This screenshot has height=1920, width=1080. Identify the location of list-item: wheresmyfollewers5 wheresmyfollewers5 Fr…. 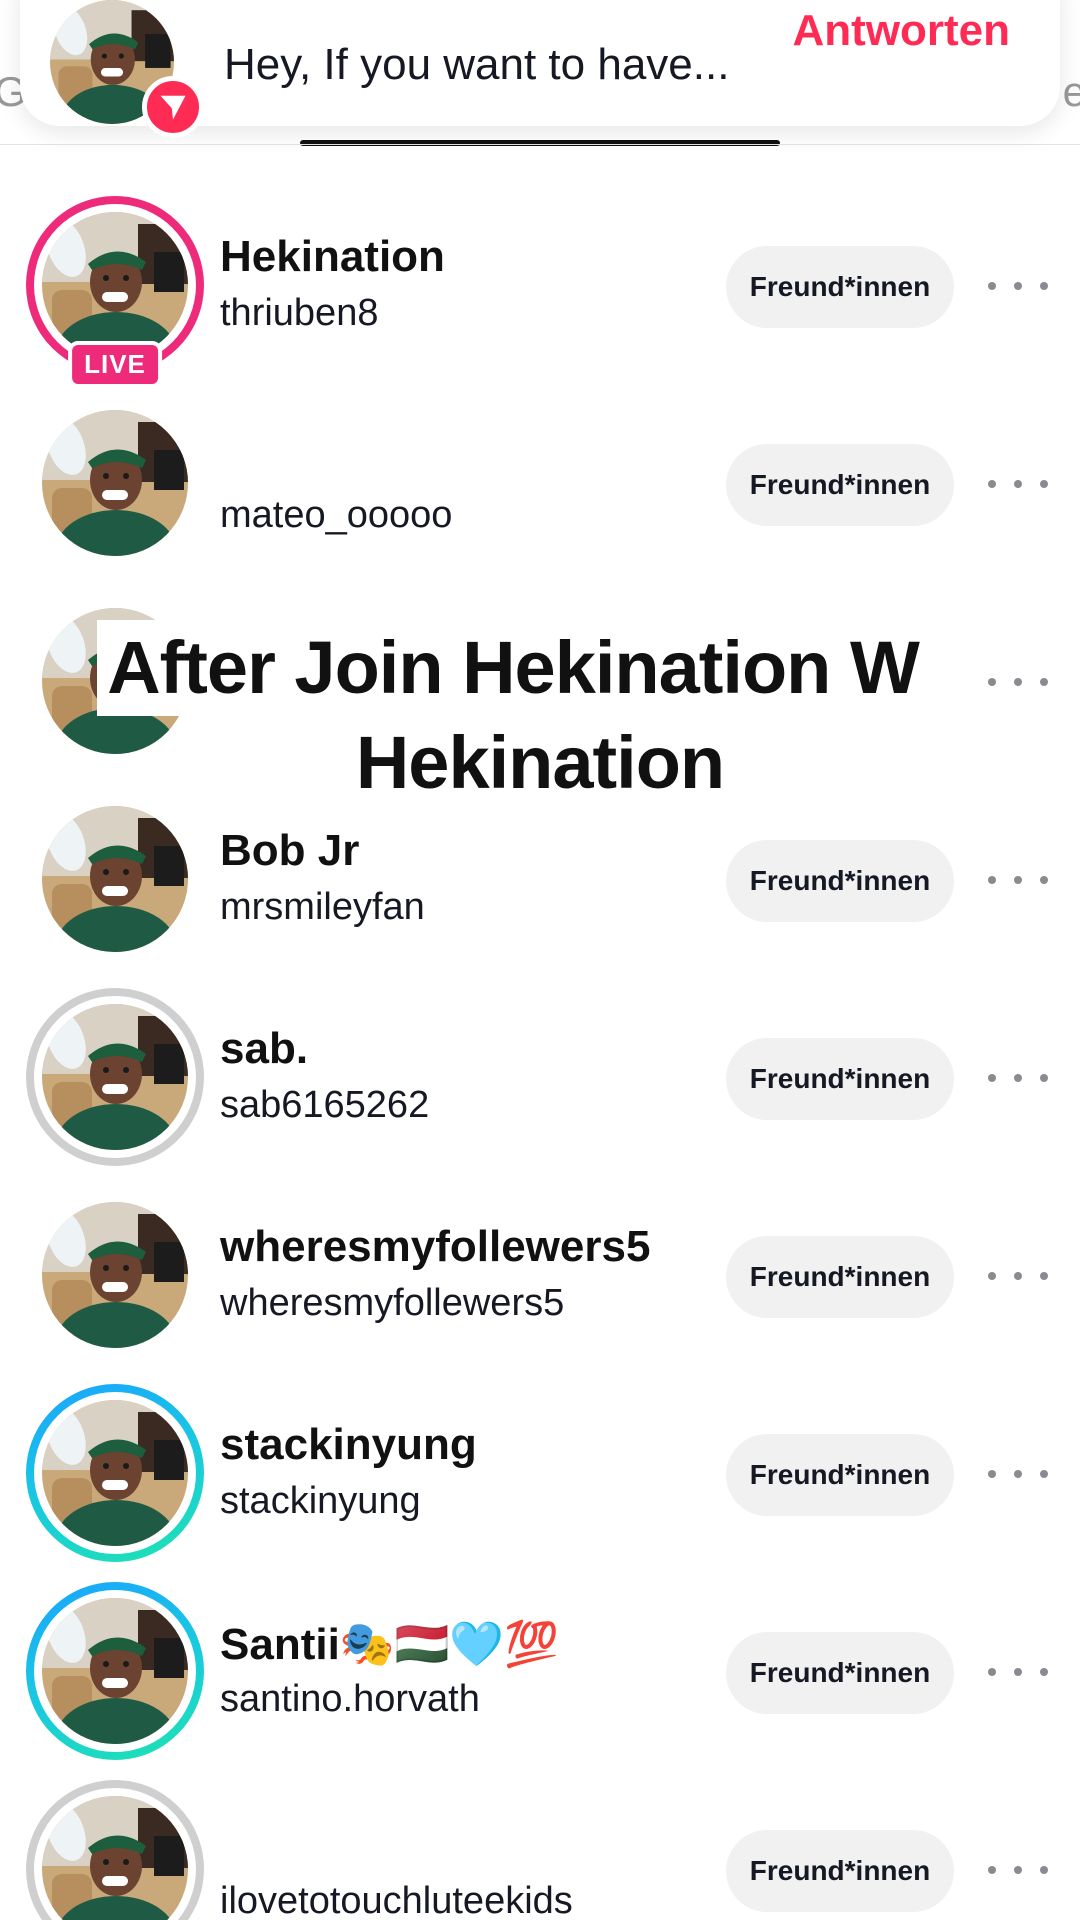
(540, 1285).